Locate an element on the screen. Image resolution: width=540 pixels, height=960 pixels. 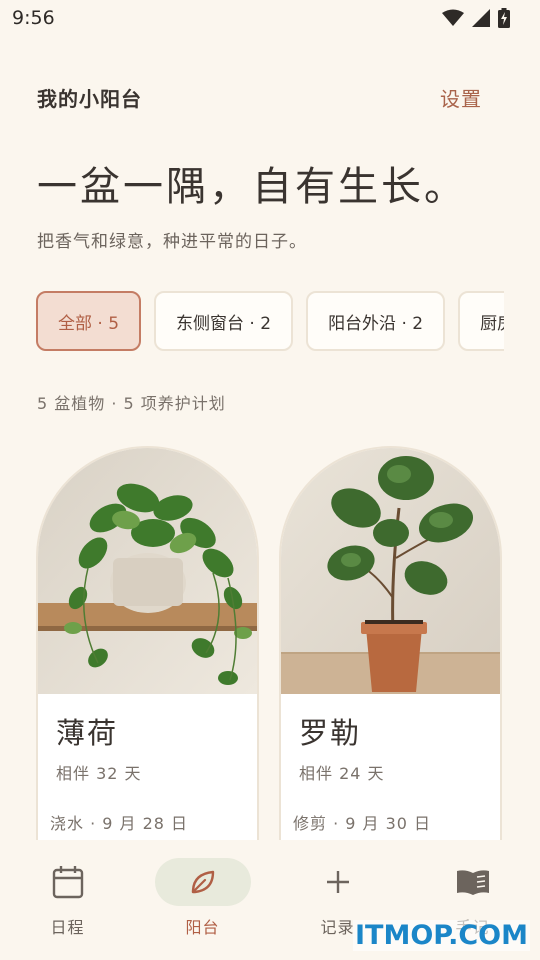
settings-link: 设置 is located at coordinates (461, 97).